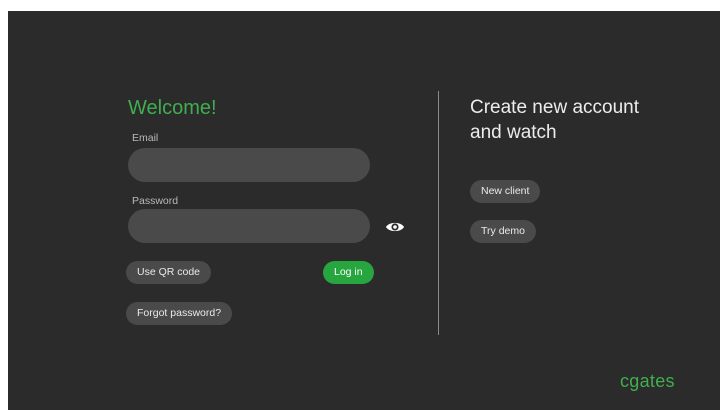 The height and width of the screenshot is (410, 720). What do you see at coordinates (179, 313) in the screenshot?
I see `forgot-password-button: Forgot password?` at bounding box center [179, 313].